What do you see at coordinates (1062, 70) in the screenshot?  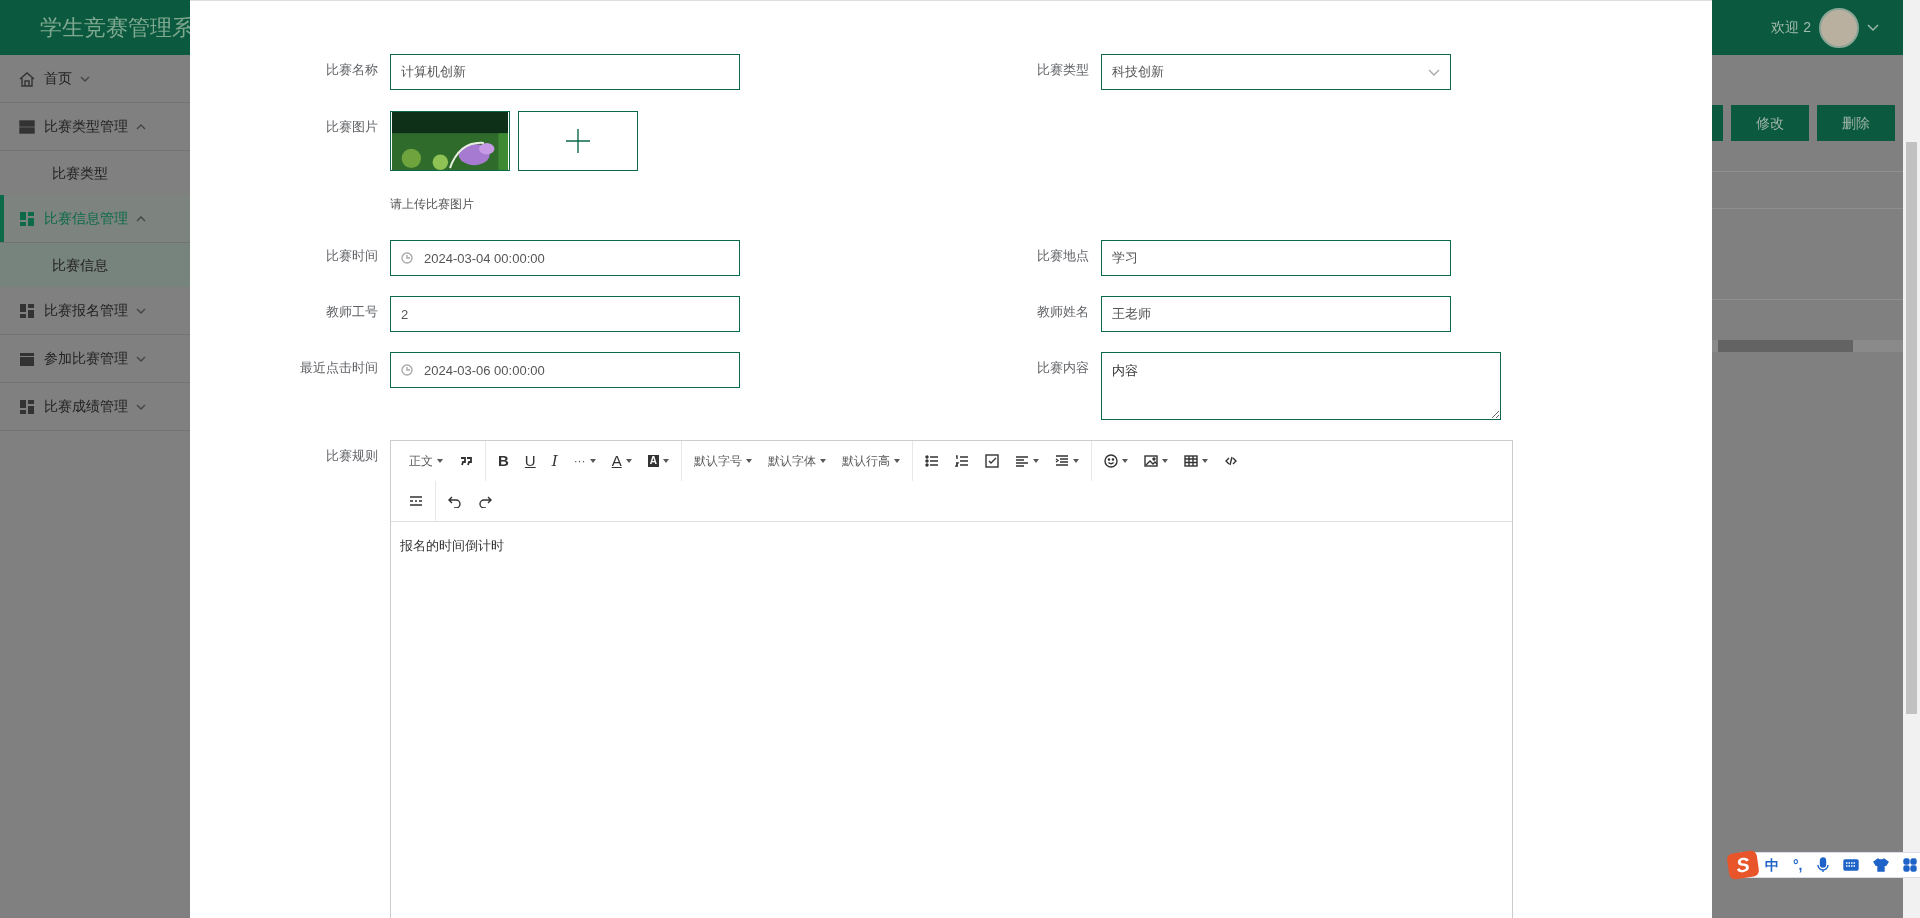 I see `field-label: 比赛类型` at bounding box center [1062, 70].